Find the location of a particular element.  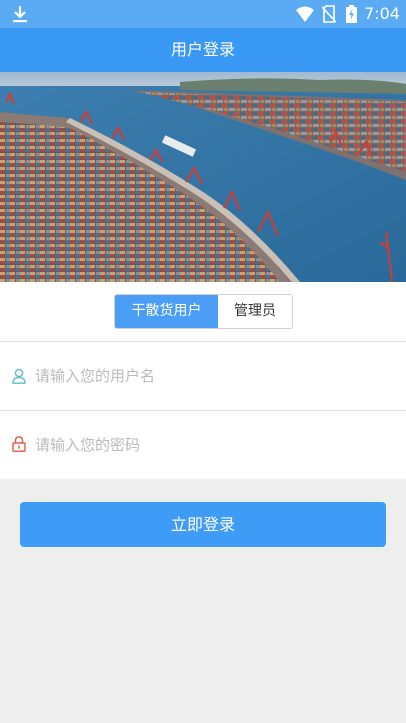

username-input is located at coordinates (210, 376).